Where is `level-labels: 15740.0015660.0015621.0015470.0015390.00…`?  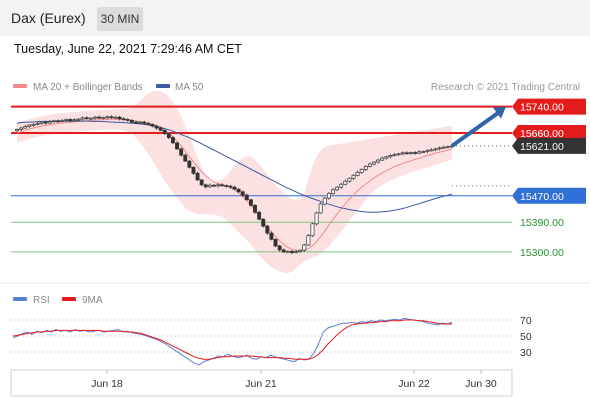
level-labels: 15740.0015660.0015621.0015470.0015390.00… is located at coordinates (549, 178).